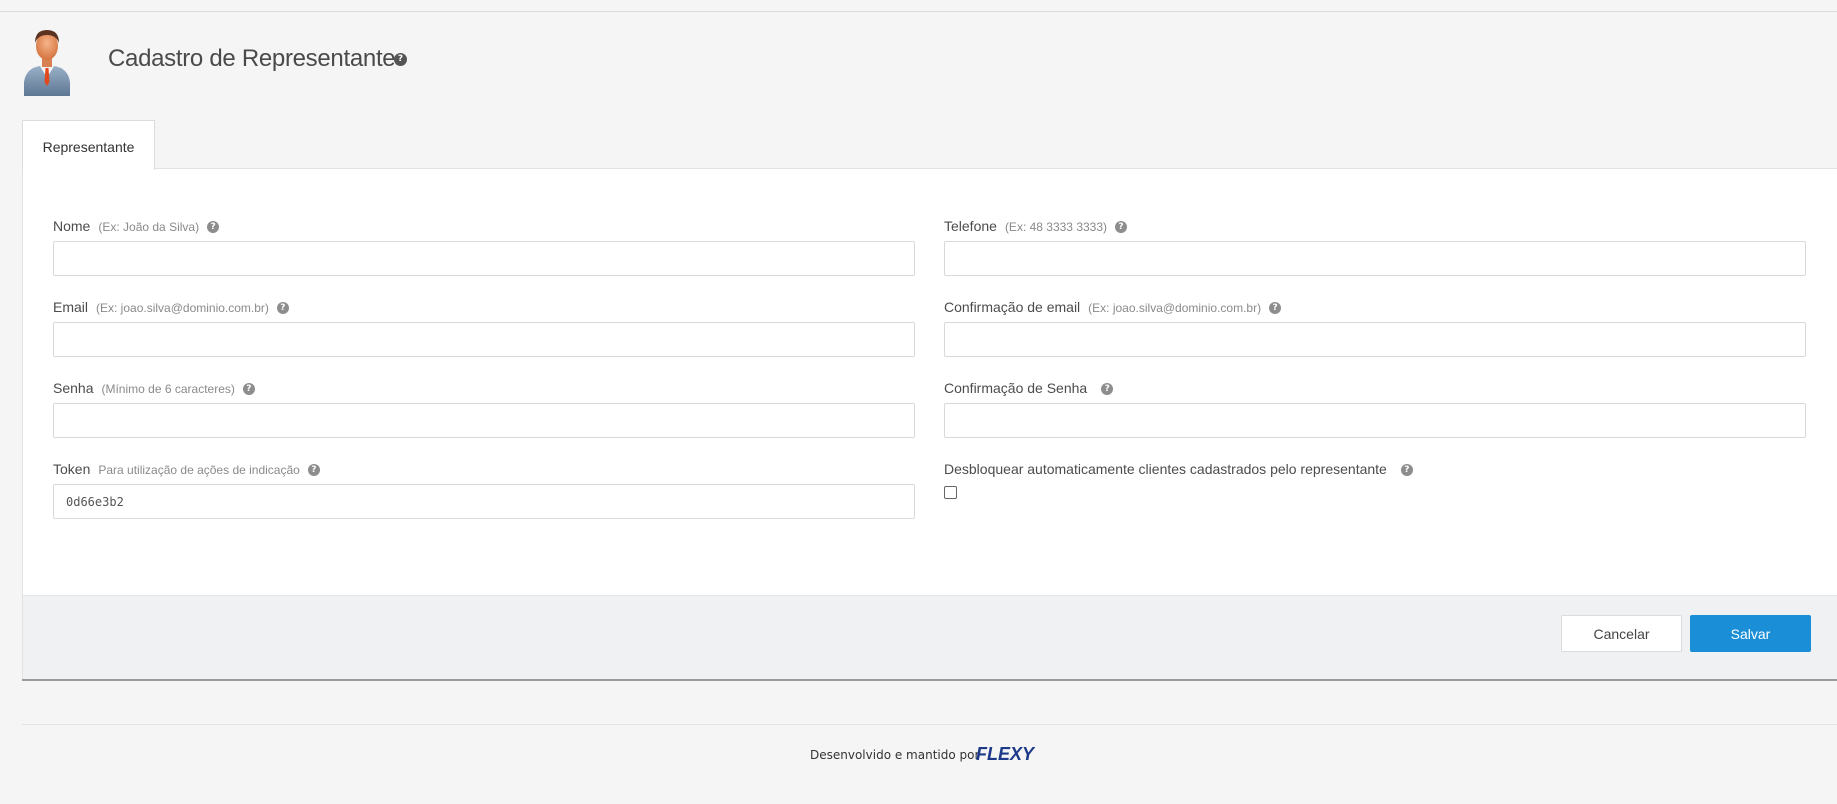  I want to click on senha-label-text: Senha, so click(73, 388).